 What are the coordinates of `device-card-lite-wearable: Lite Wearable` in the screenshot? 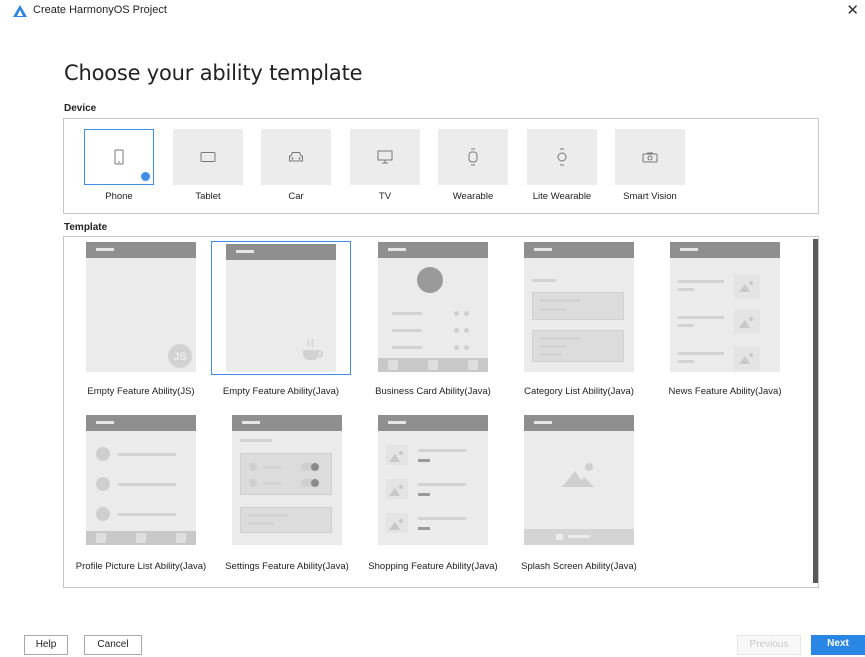 It's located at (562, 165).